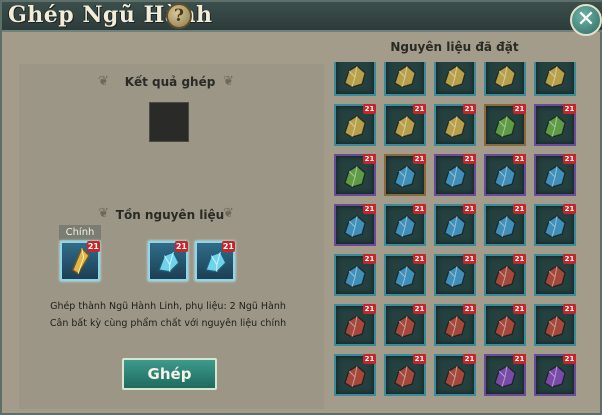 Image resolution: width=602 pixels, height=415 pixels. I want to click on help-button: ?, so click(179, 16).